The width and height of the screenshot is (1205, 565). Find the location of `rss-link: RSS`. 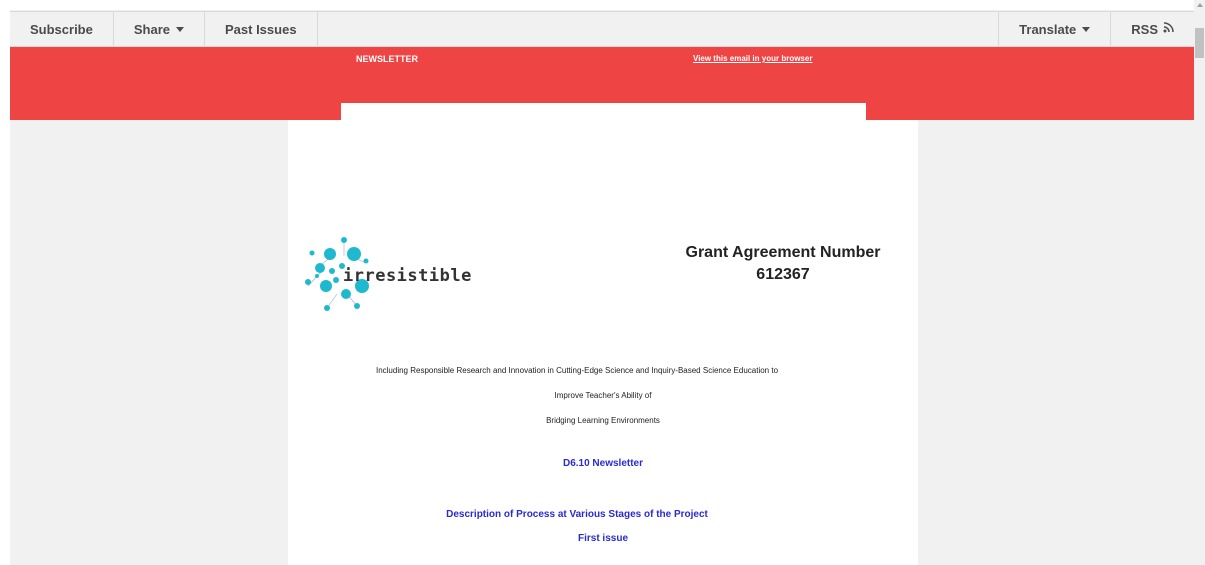

rss-link: RSS is located at coordinates (1152, 29).